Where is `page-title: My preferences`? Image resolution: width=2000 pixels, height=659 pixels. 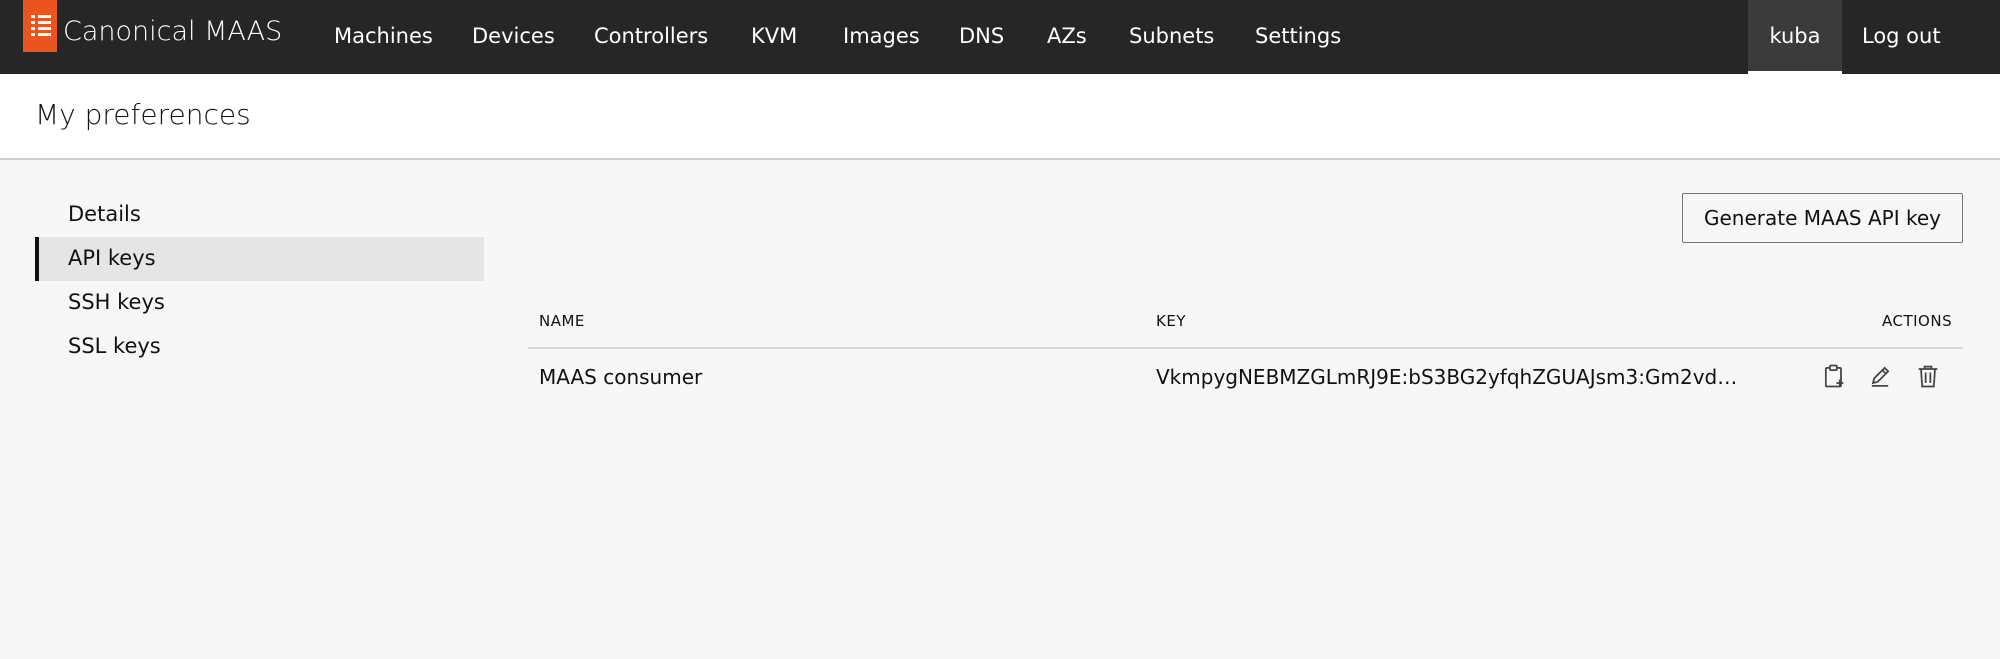
page-title: My preferences is located at coordinates (143, 114).